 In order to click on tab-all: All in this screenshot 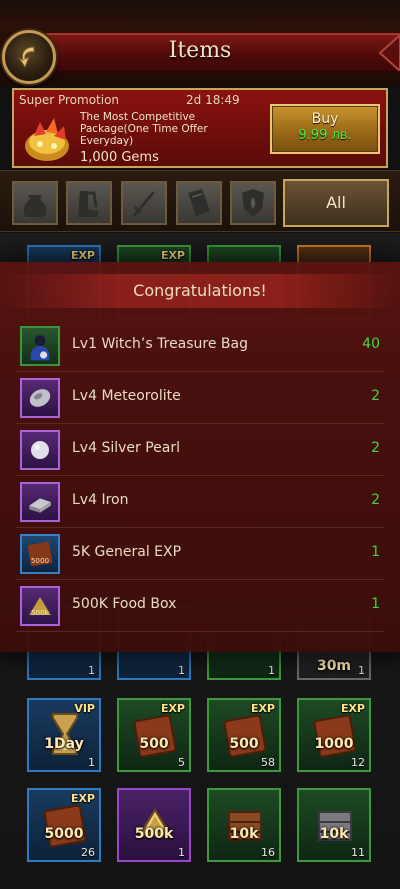, I will do `click(336, 203)`.